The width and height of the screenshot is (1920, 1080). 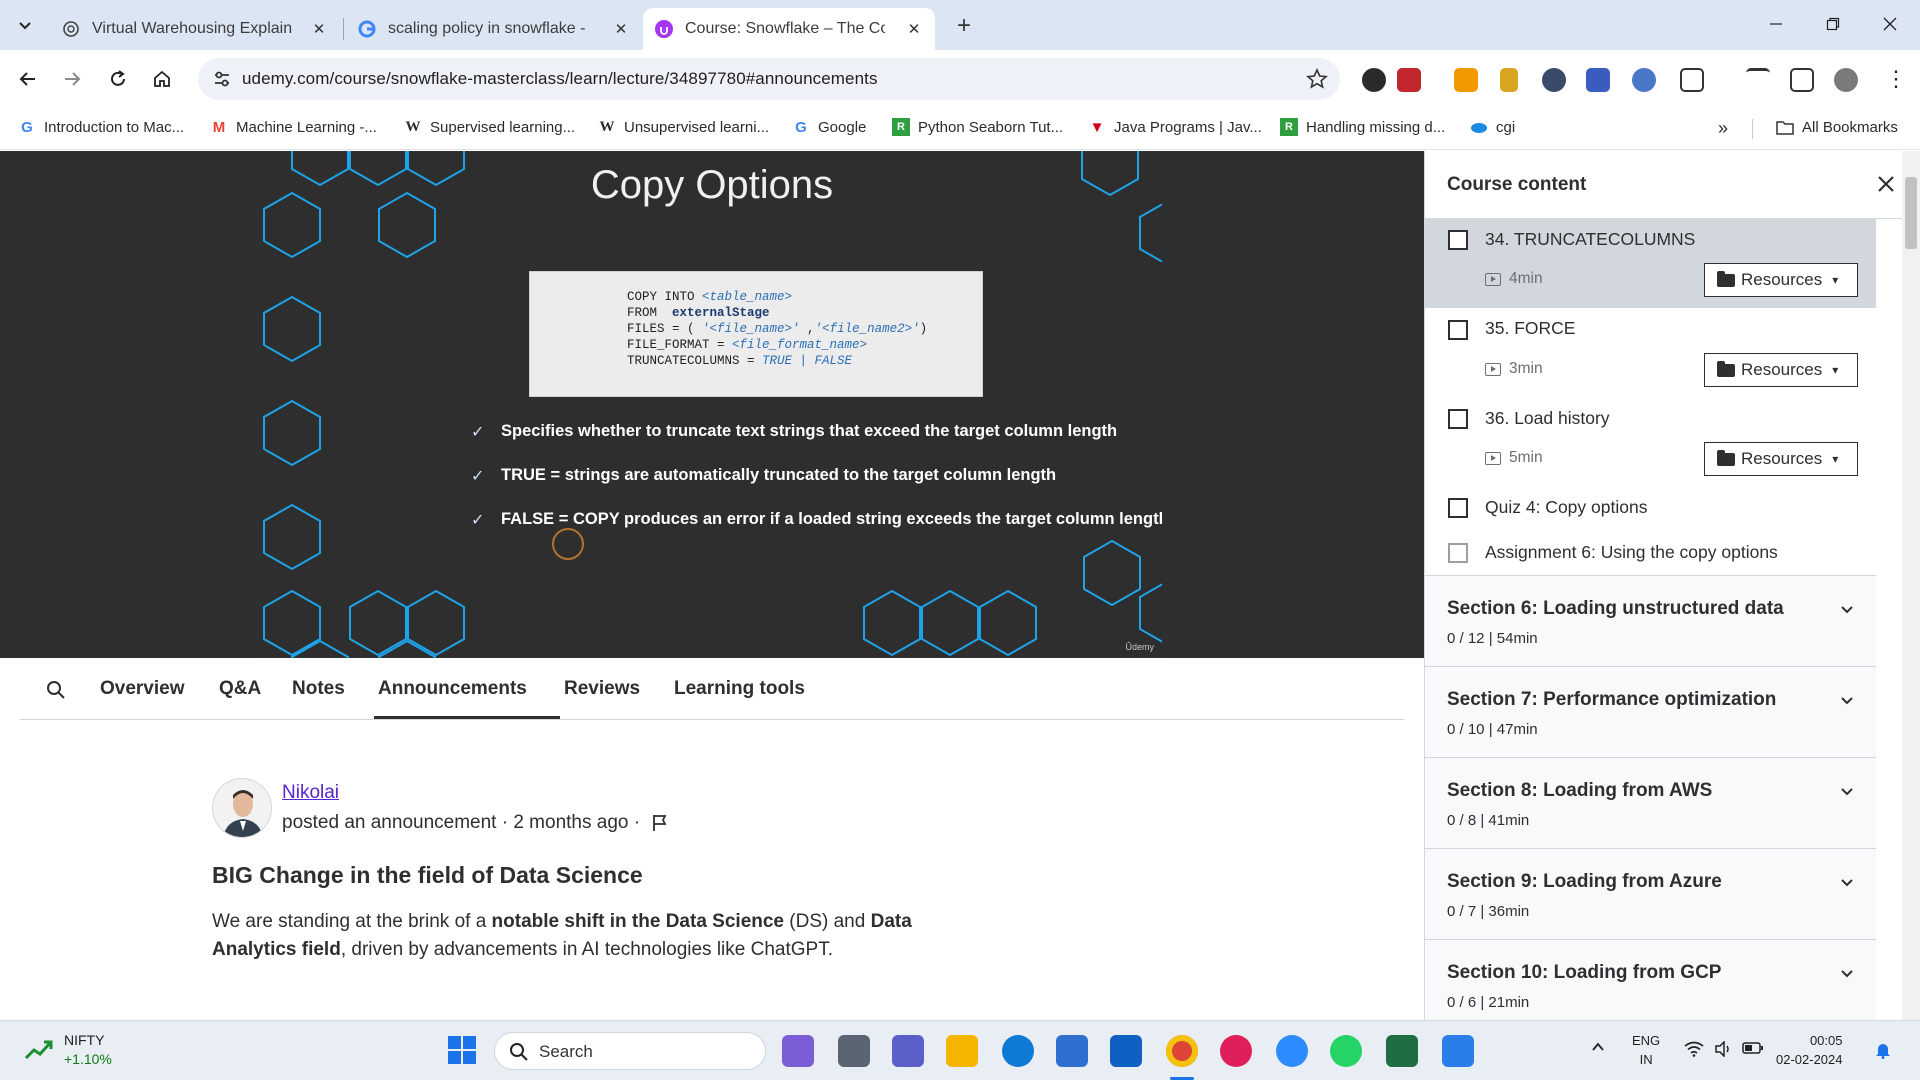 What do you see at coordinates (1833, 24) in the screenshot?
I see `restore-button` at bounding box center [1833, 24].